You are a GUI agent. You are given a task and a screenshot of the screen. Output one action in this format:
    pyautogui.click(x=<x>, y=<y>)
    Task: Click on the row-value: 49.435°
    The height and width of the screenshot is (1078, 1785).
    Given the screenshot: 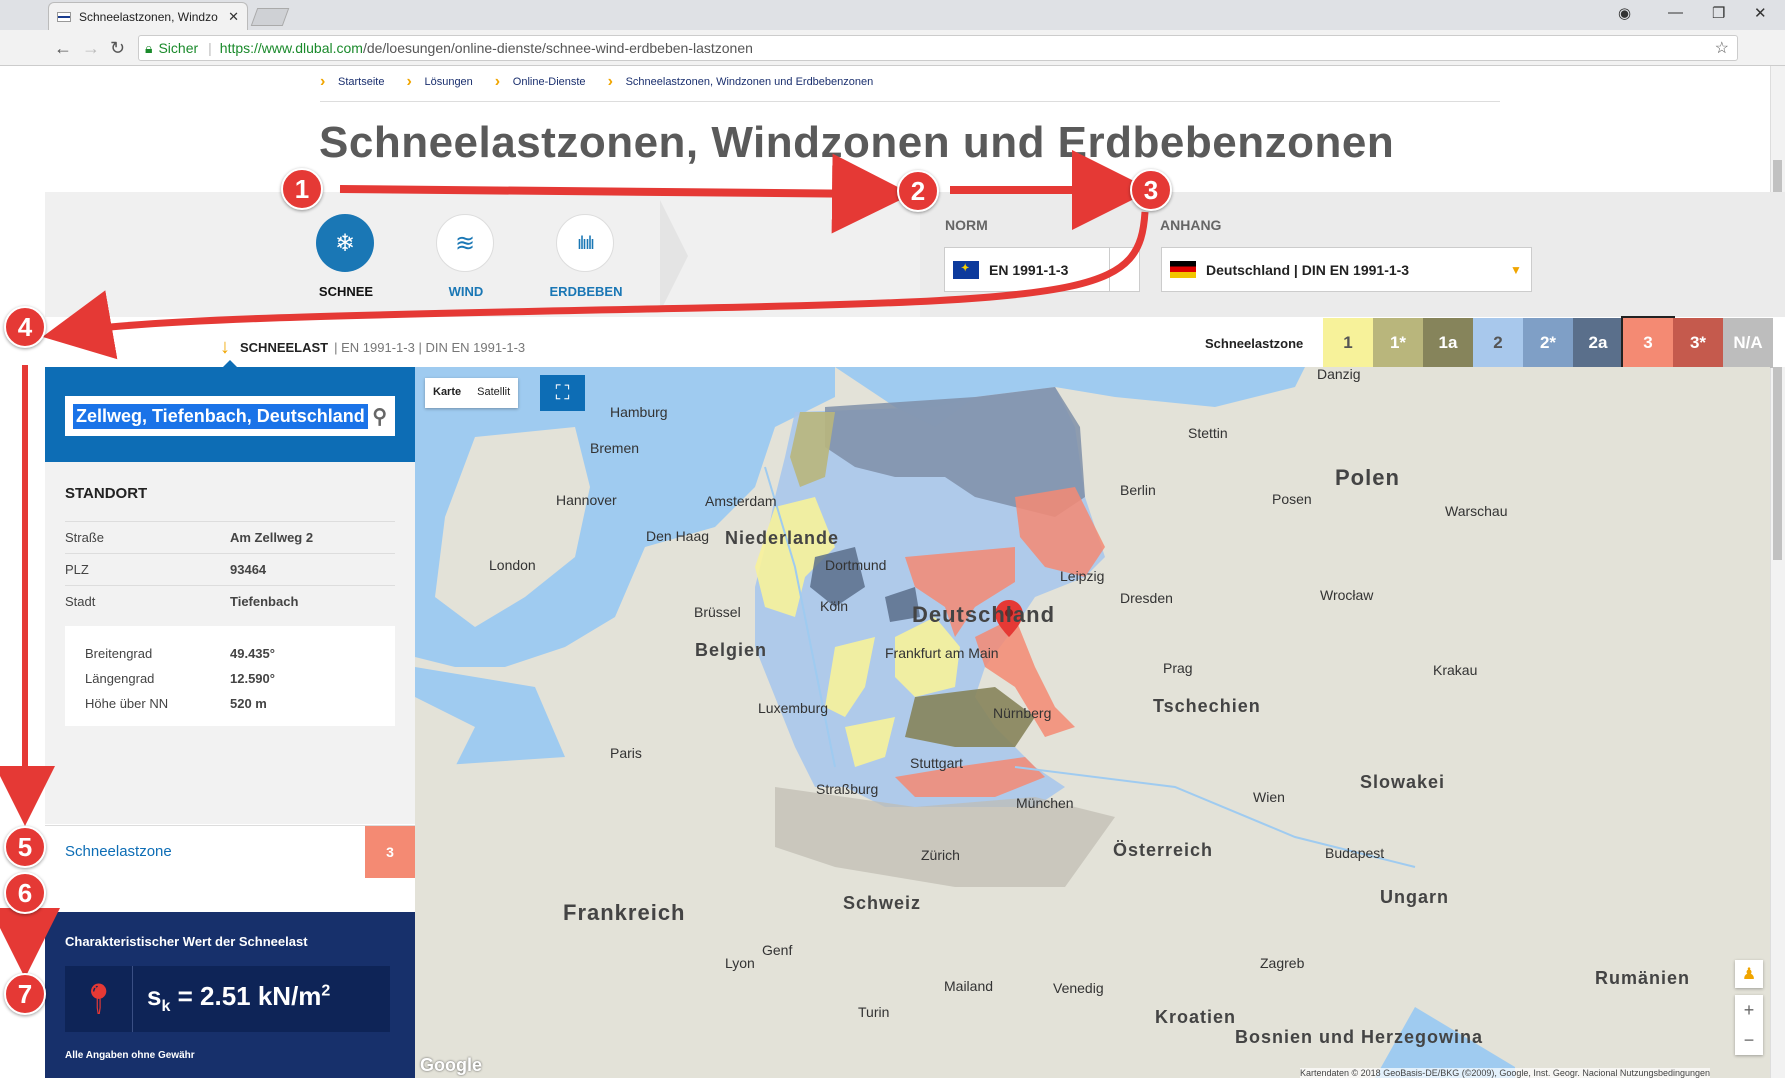 What is the action you would take?
    pyautogui.click(x=252, y=653)
    